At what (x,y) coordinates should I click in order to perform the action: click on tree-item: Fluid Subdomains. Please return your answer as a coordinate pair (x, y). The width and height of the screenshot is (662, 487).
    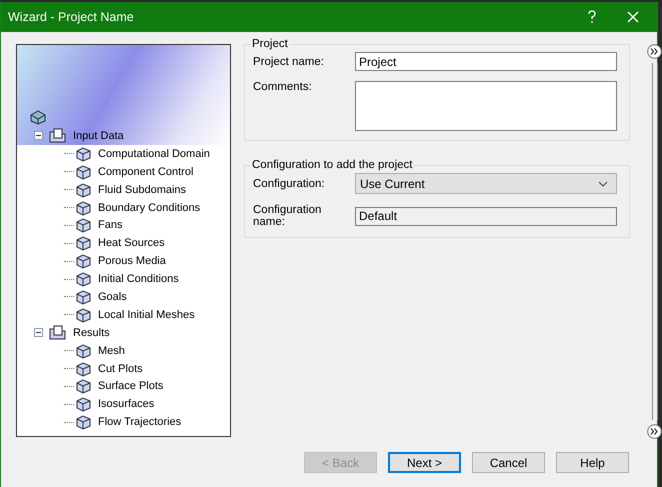
    Looking at the image, I should click on (142, 190).